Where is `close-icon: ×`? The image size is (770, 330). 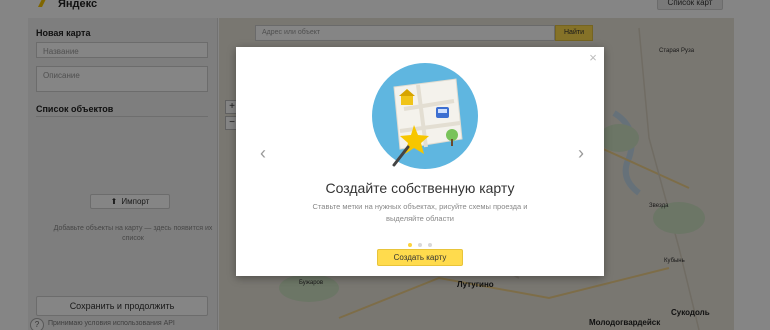 close-icon: × is located at coordinates (593, 58).